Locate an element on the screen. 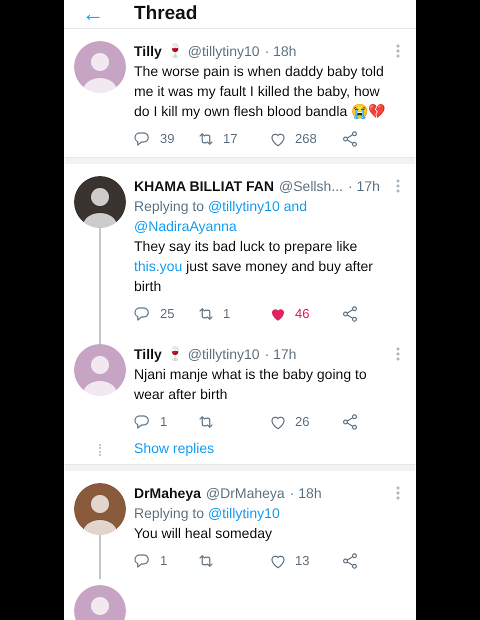 Image resolution: width=480 pixels, height=620 pixels. user-name: KHAMA BILLIAT FAN is located at coordinates (204, 186).